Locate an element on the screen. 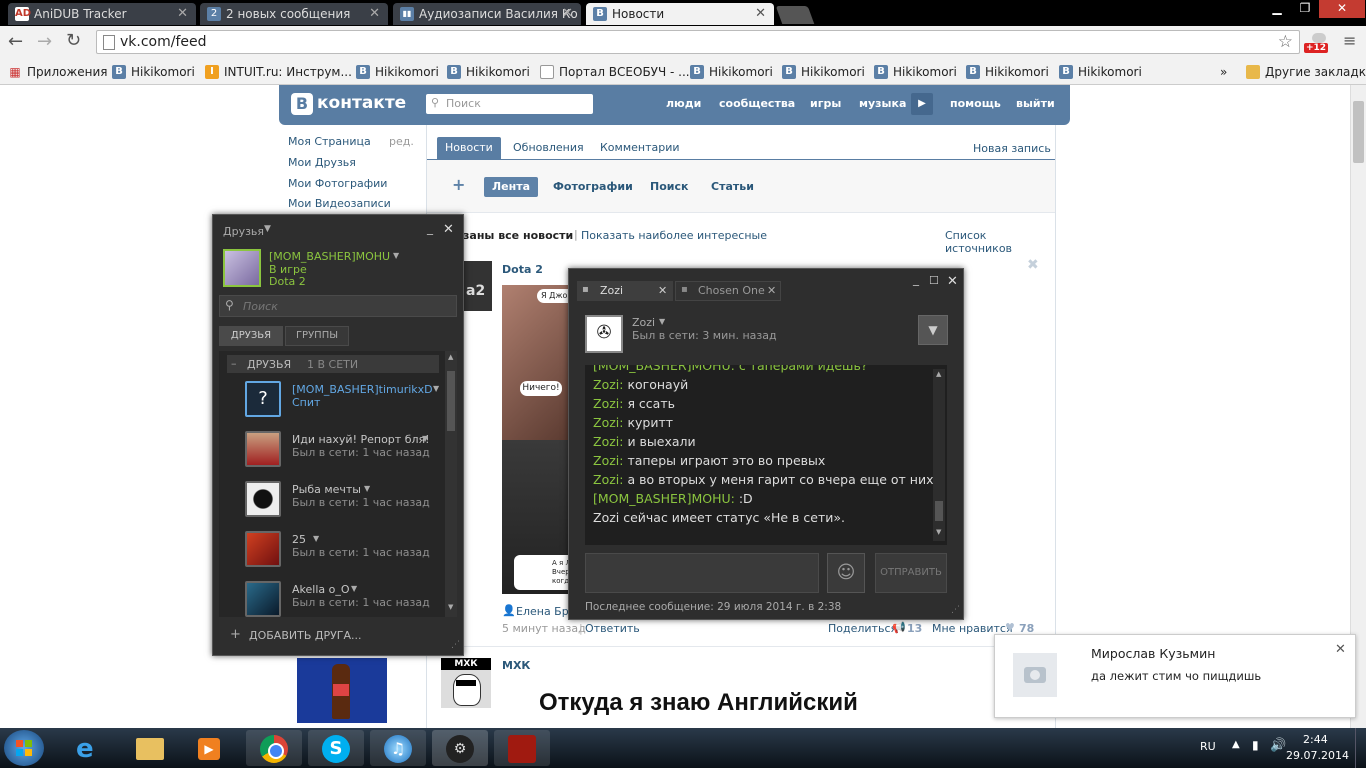  other-bookmarks: Другие закладки is located at coordinates (1306, 72).